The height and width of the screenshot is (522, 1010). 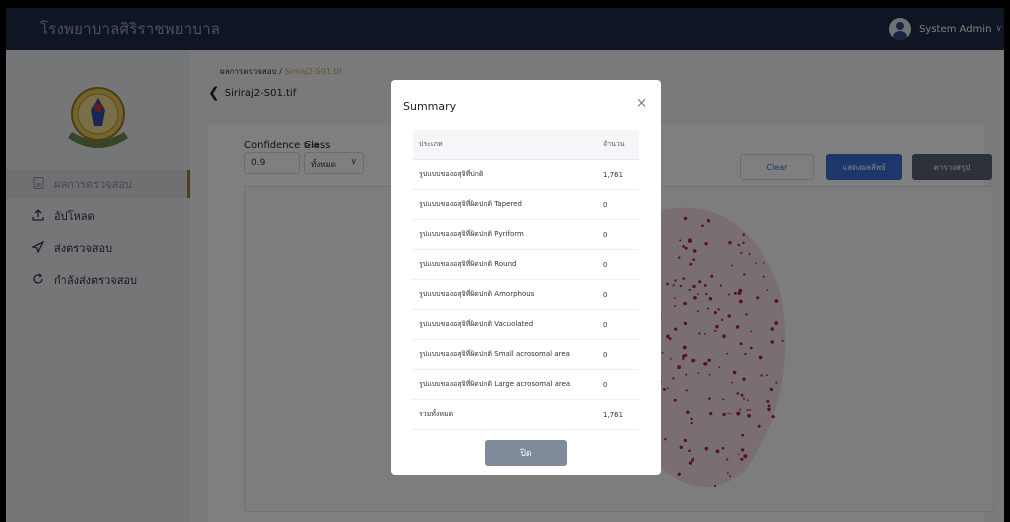 What do you see at coordinates (526, 205) in the screenshot?
I see `table-row: รูปแบบของอสุจิที่ผิดปกติ Tapered 0` at bounding box center [526, 205].